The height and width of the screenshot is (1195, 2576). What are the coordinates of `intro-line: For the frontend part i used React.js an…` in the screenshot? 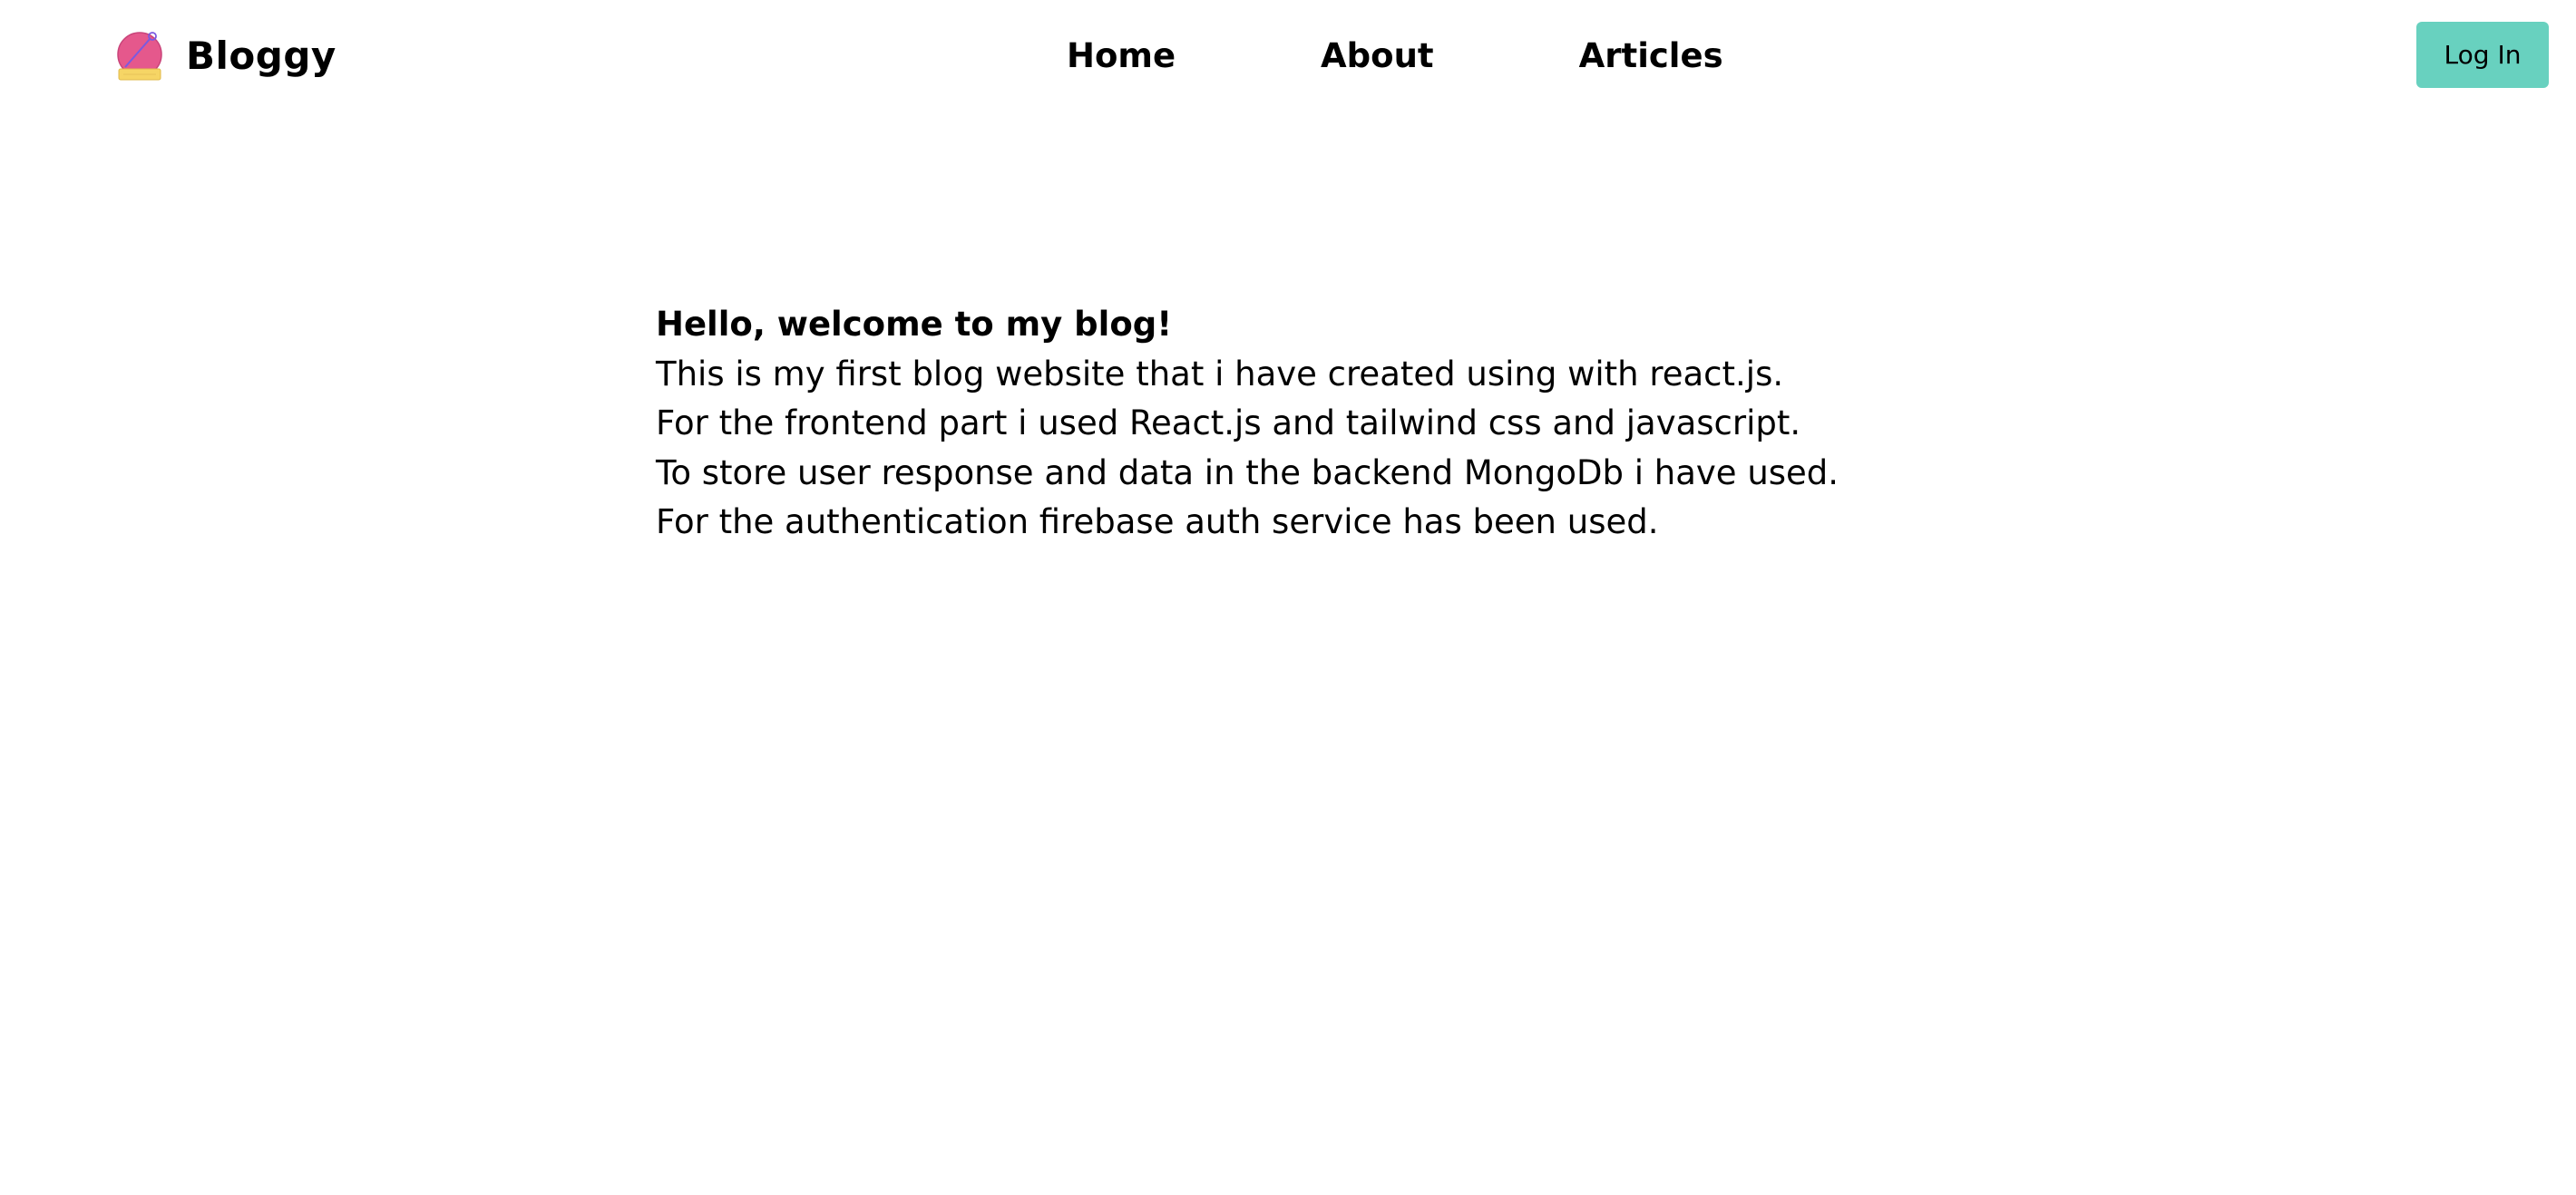 It's located at (1228, 422).